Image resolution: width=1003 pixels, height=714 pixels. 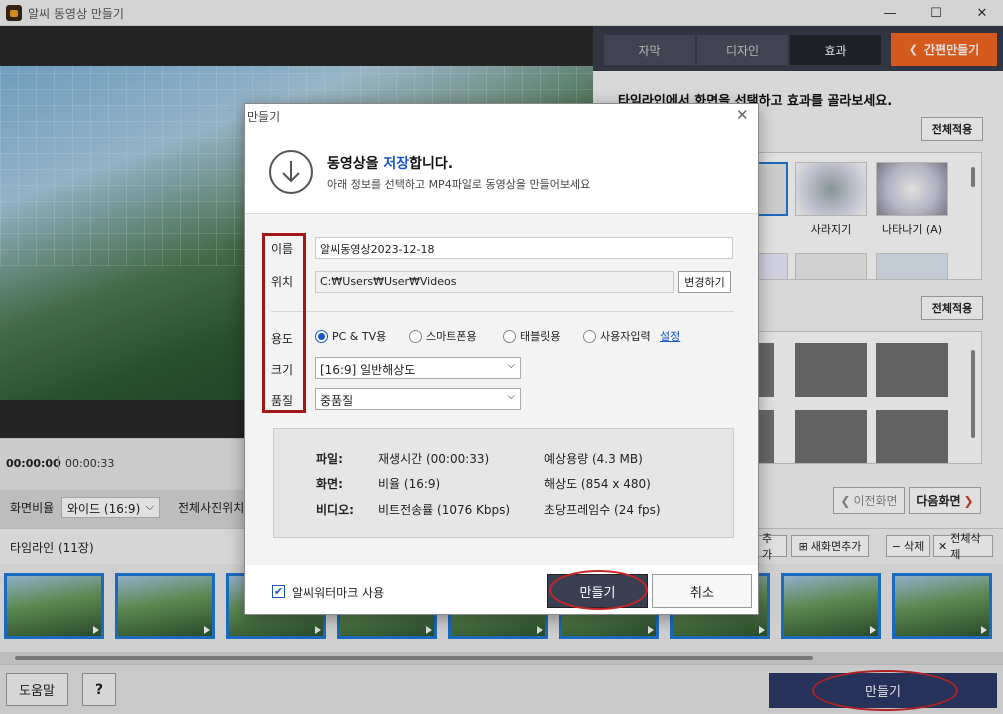 What do you see at coordinates (742, 115) in the screenshot?
I see `dialog-close-button: ✕` at bounding box center [742, 115].